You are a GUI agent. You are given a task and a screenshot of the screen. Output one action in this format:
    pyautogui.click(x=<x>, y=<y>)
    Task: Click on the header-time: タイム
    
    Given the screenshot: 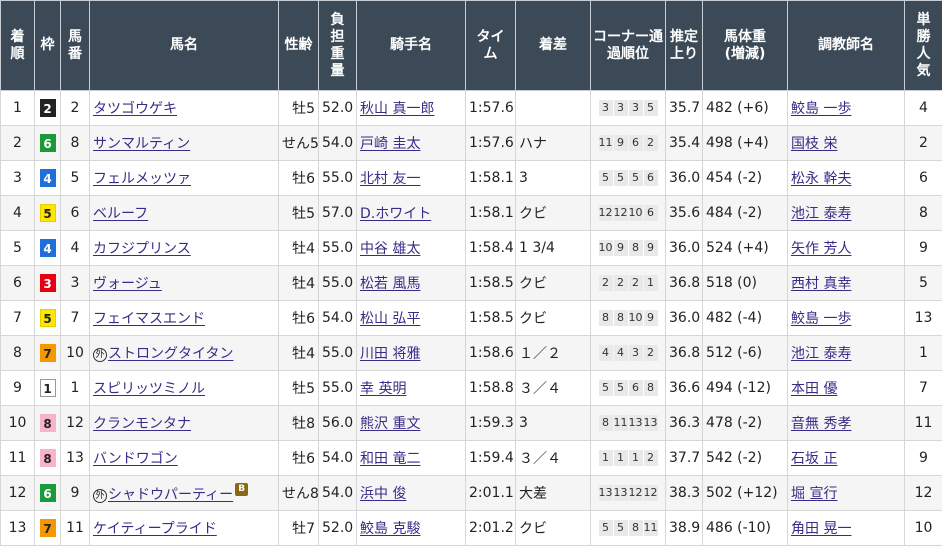 What is the action you would take?
    pyautogui.click(x=490, y=45)
    